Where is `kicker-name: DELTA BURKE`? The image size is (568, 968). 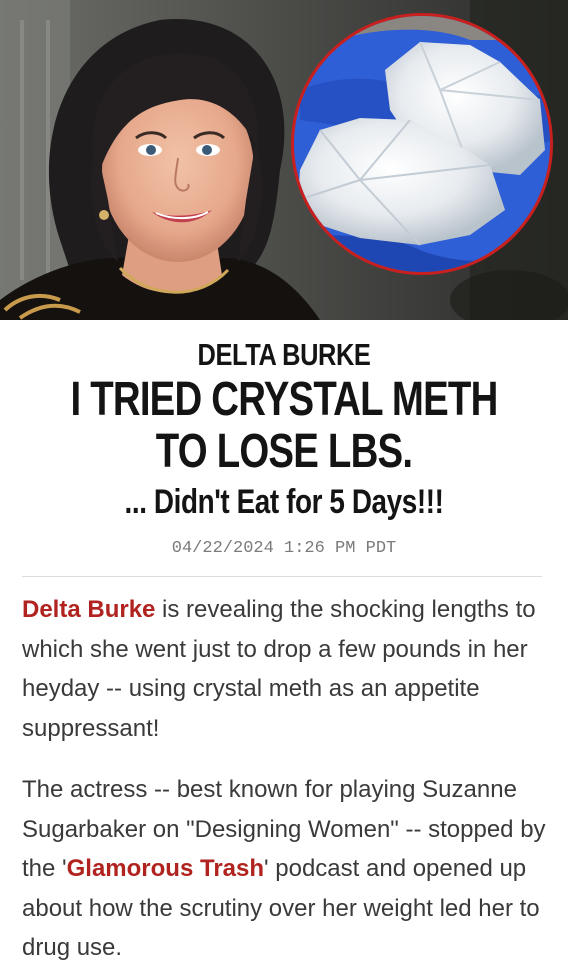 kicker-name: DELTA BURKE is located at coordinates (284, 354).